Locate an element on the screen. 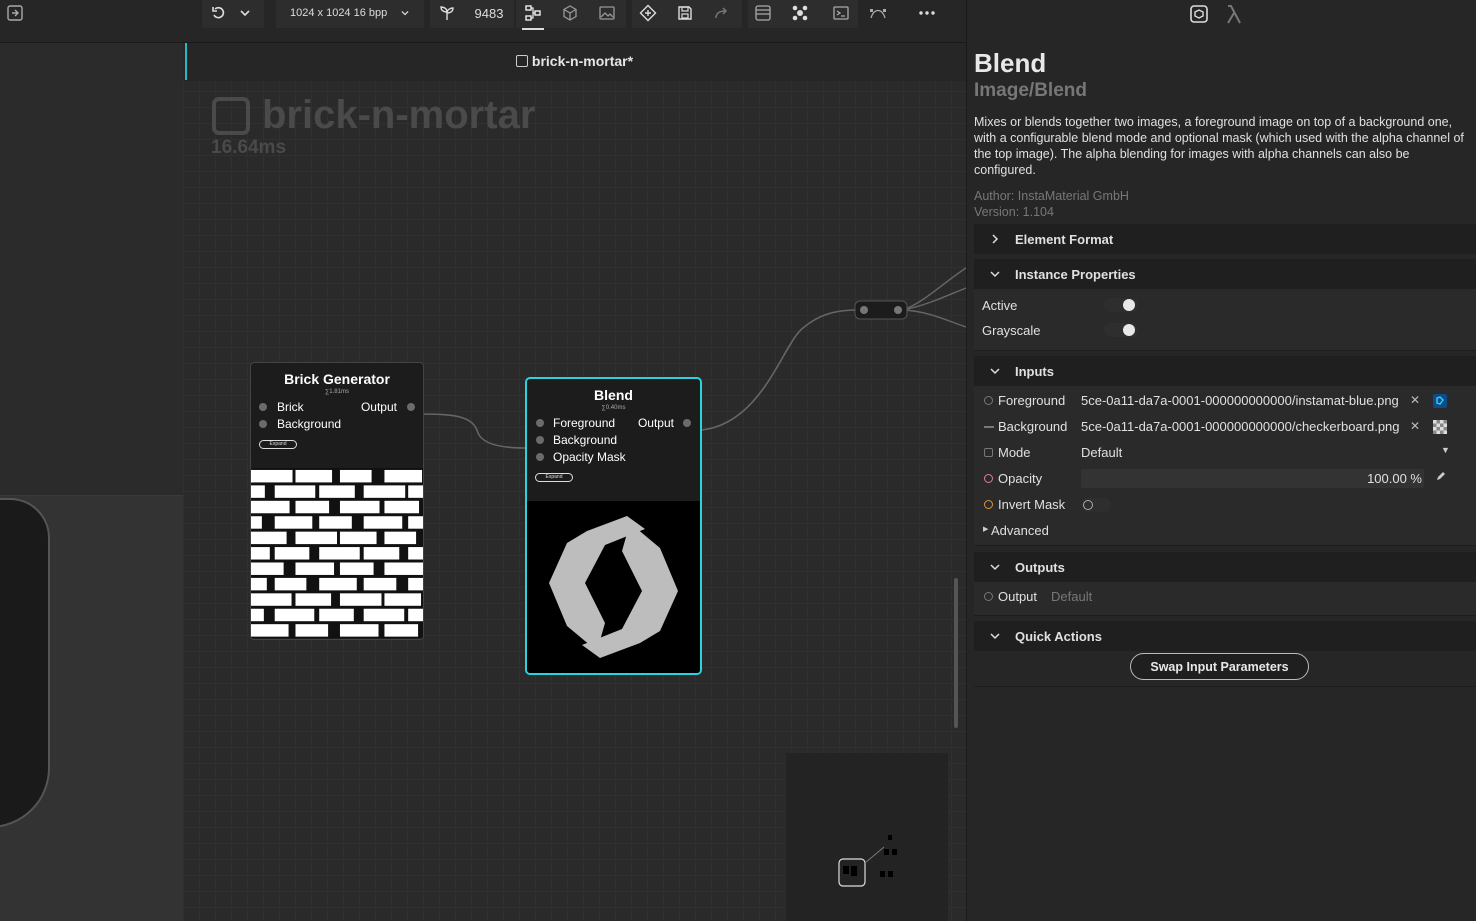 This screenshot has width=1476, height=921. seed-sprout-icon is located at coordinates (447, 13).